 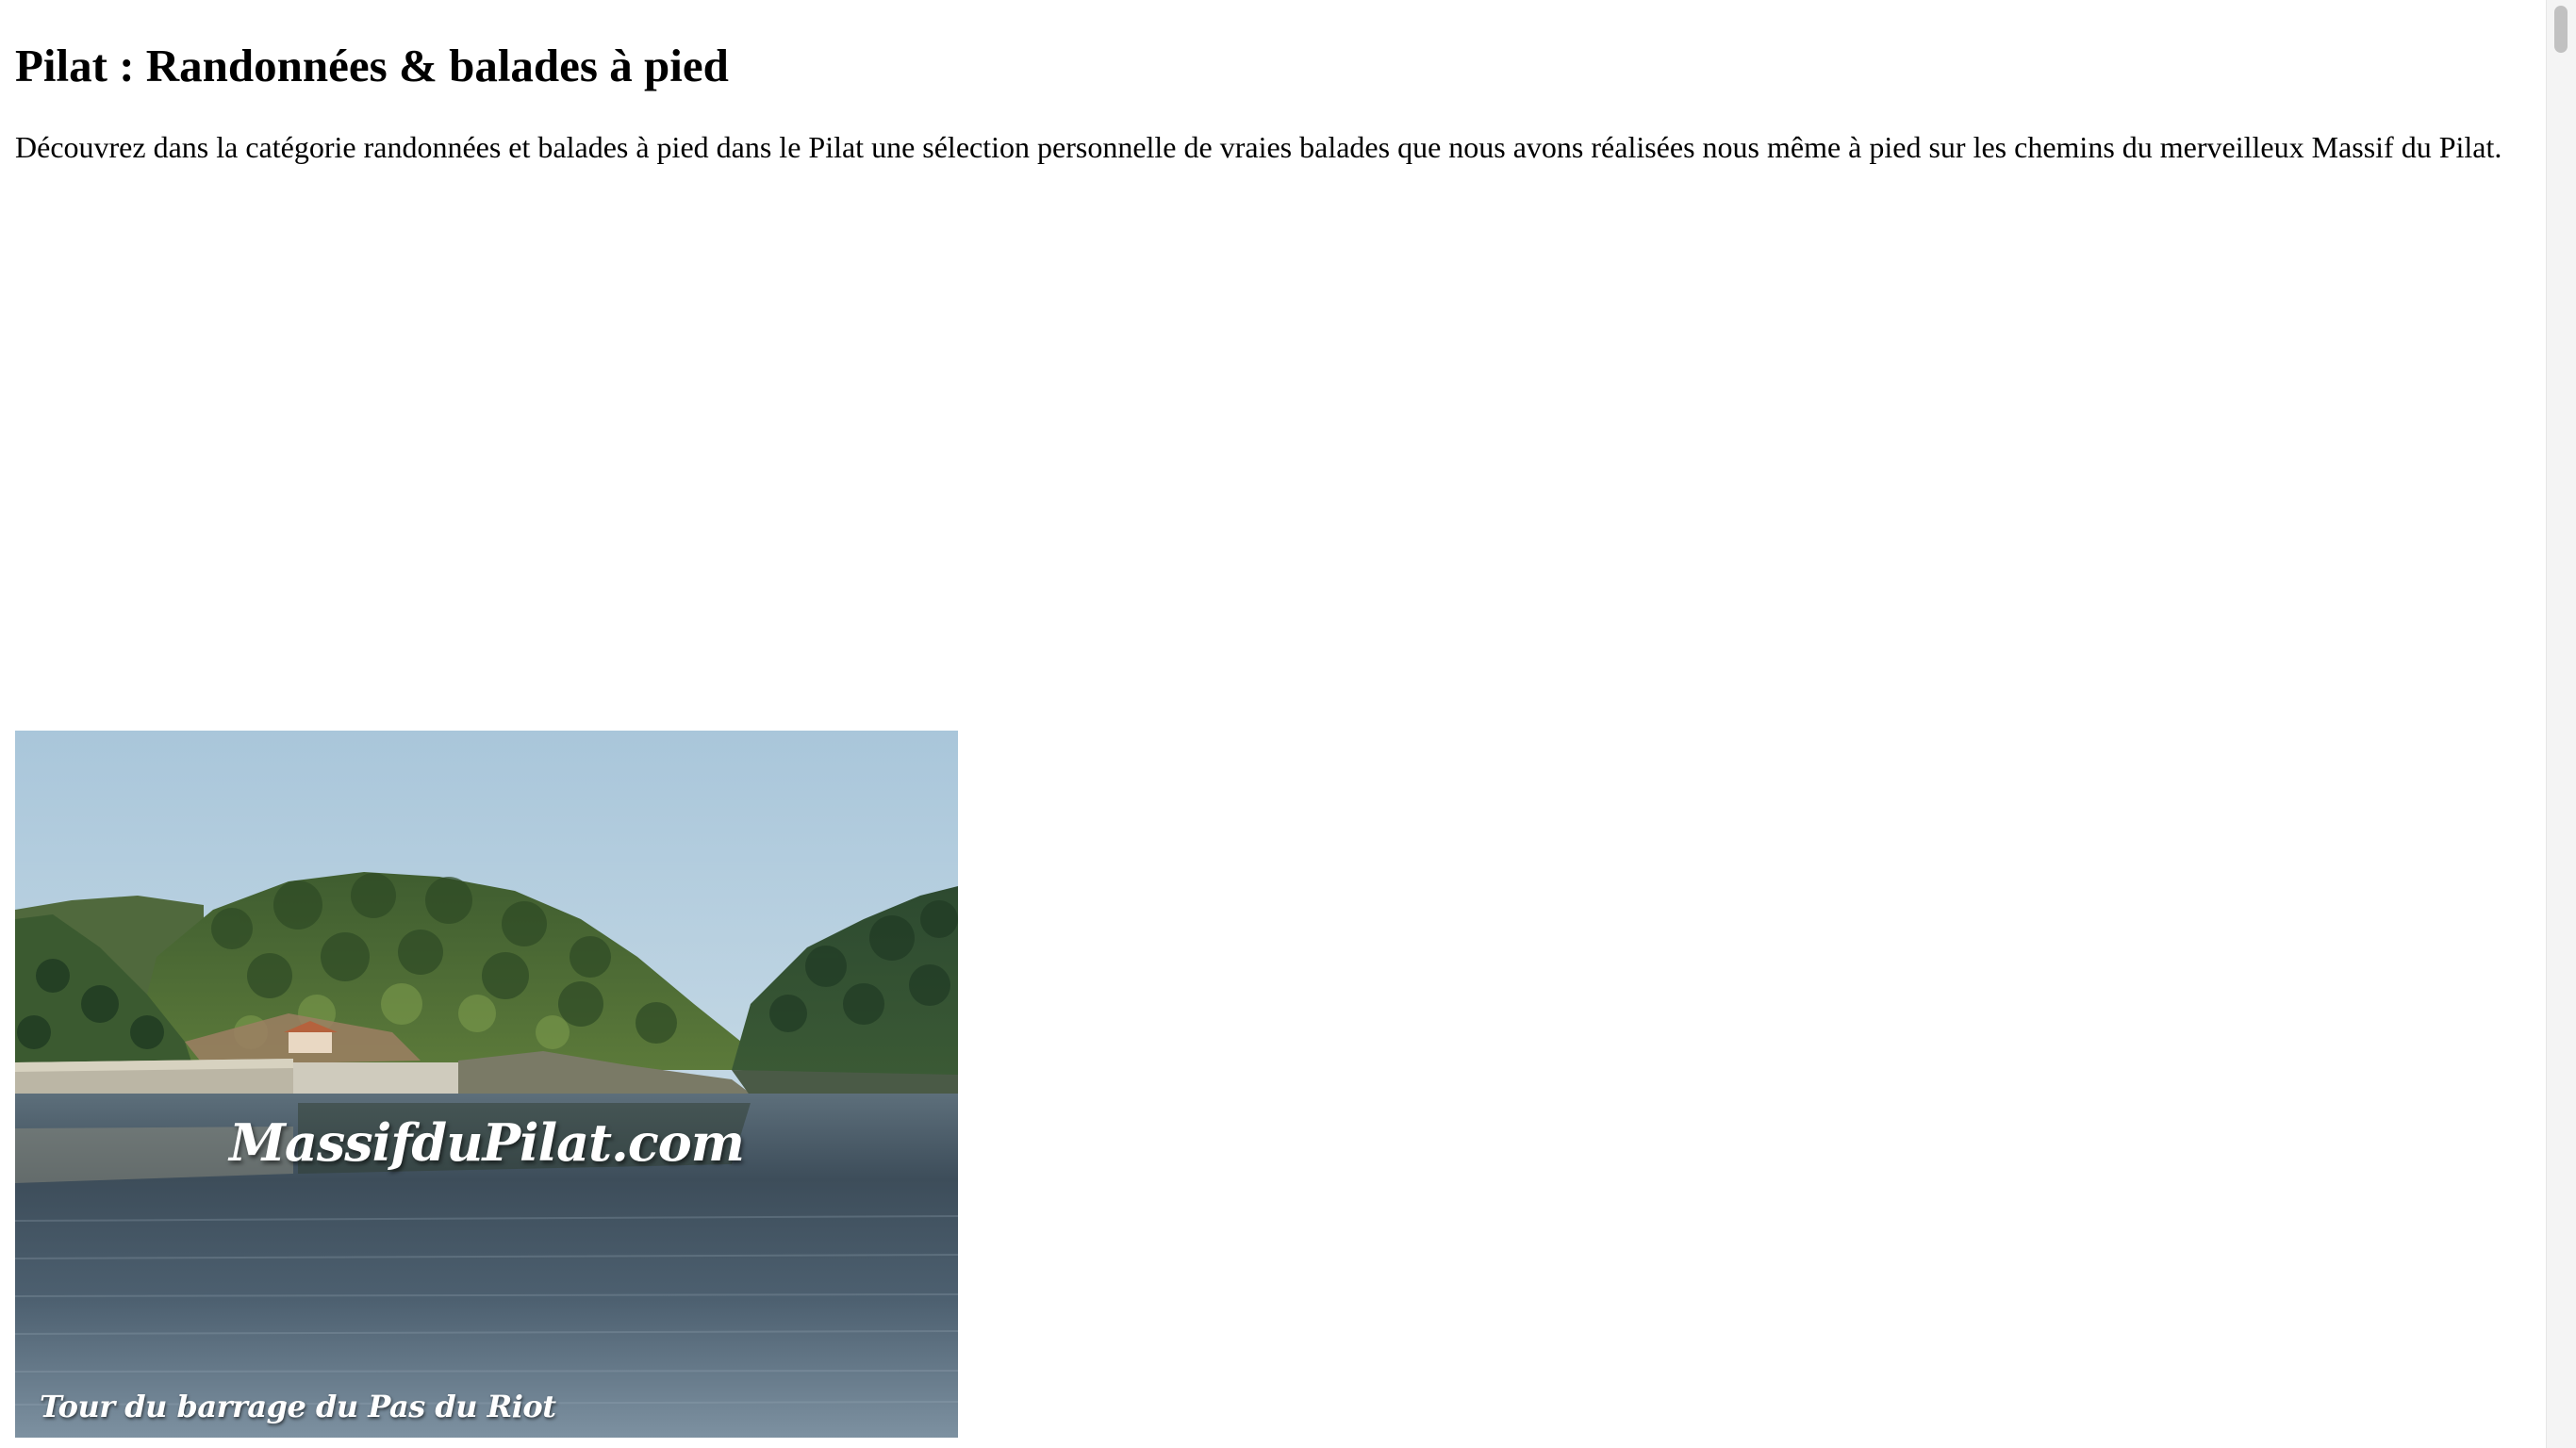 What do you see at coordinates (2561, 724) in the screenshot?
I see `vertical-scrollbar` at bounding box center [2561, 724].